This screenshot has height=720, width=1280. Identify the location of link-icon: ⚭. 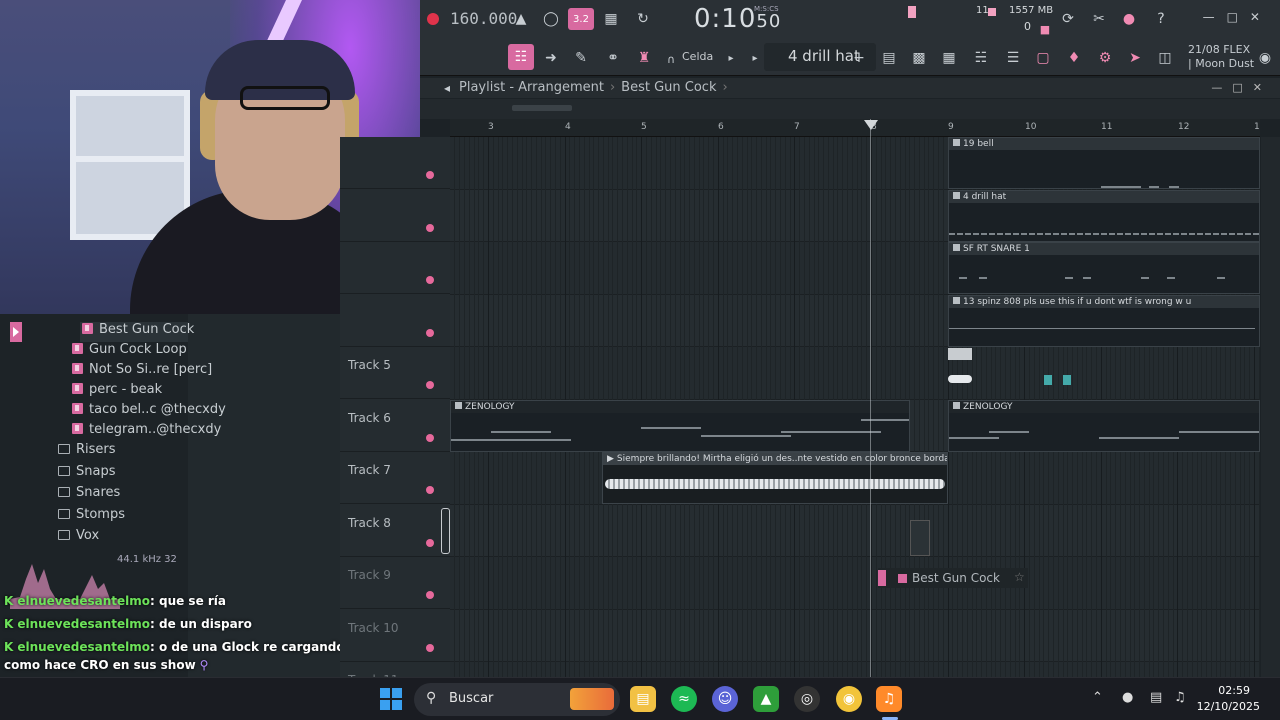
(613, 58).